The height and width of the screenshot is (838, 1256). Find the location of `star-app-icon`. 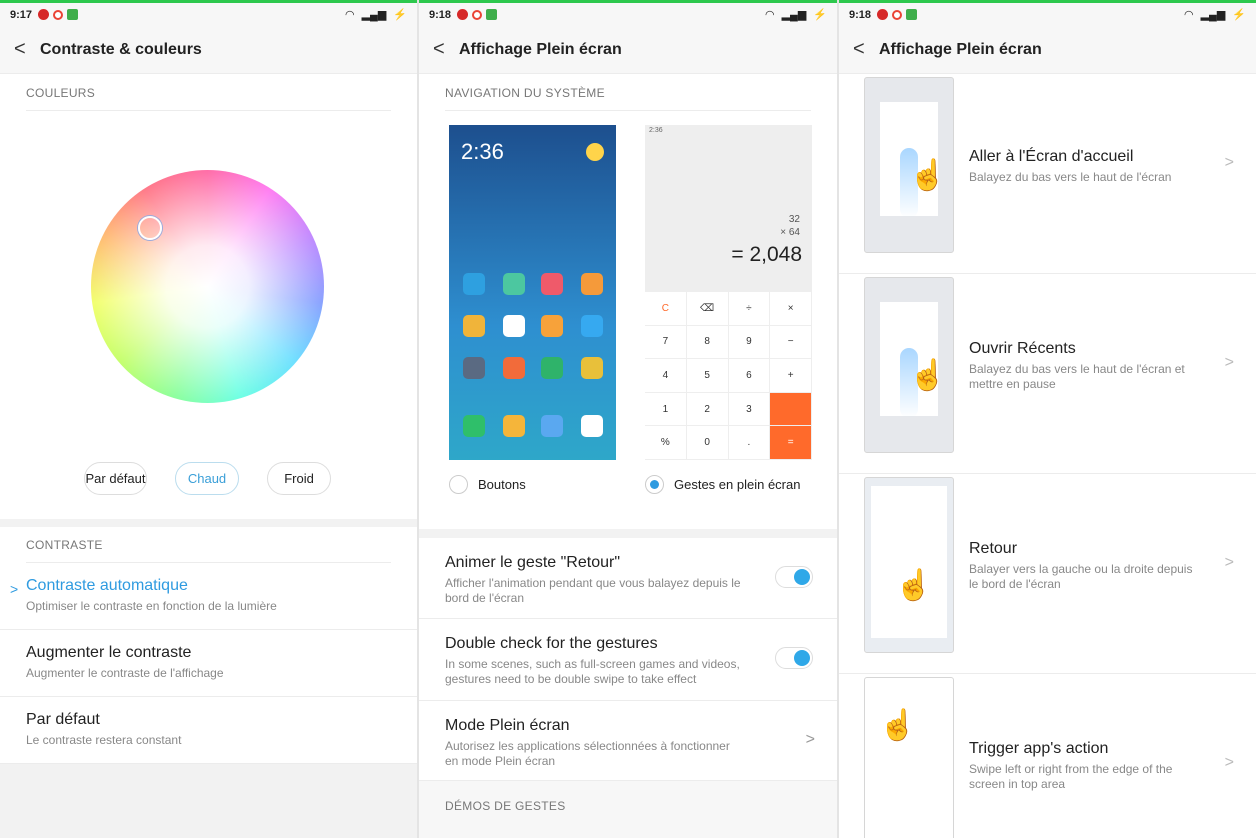

star-app-icon is located at coordinates (474, 326).